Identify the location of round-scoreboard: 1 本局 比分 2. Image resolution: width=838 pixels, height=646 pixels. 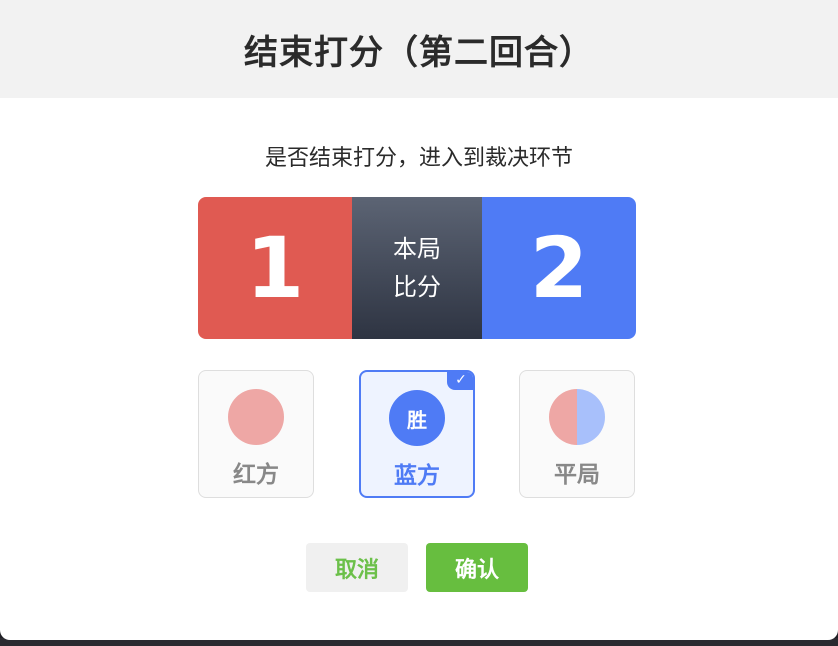
(417, 268).